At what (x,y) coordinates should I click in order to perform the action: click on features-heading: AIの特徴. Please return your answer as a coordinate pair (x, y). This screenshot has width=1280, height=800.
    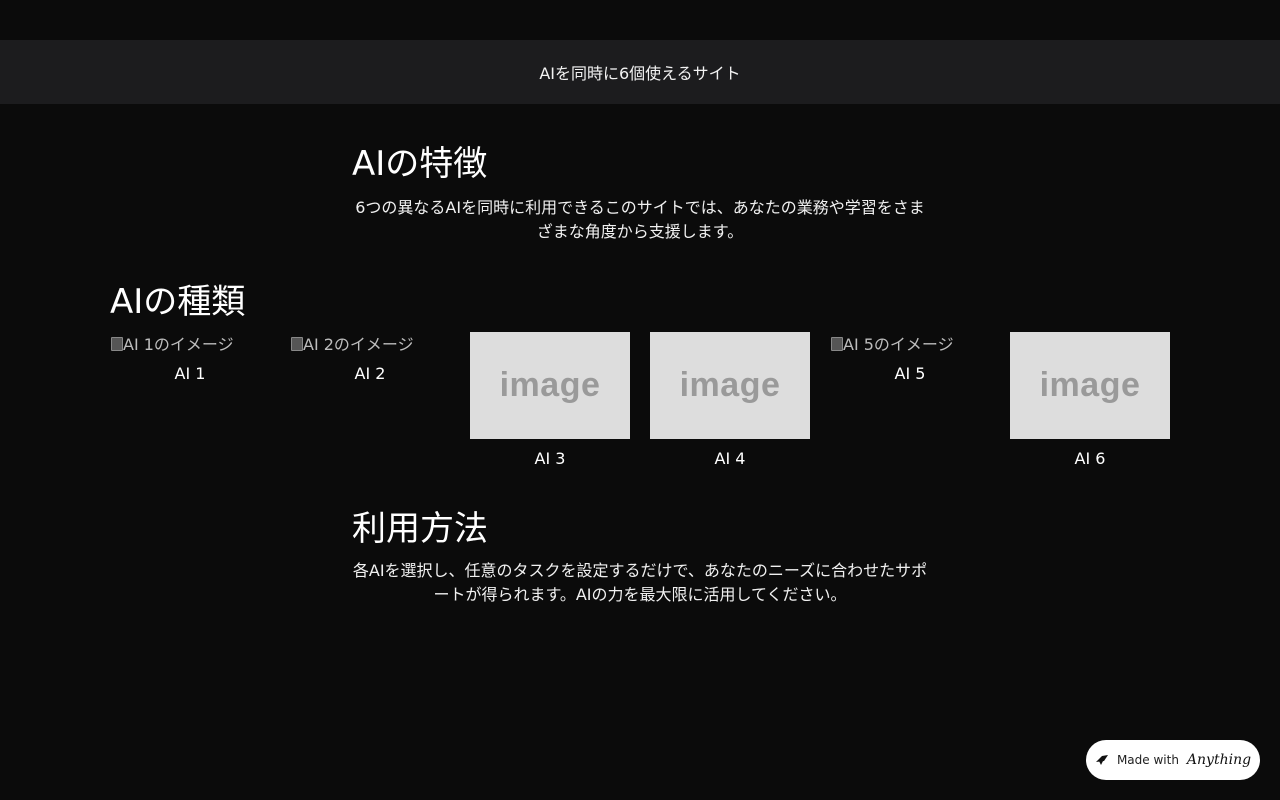
    Looking at the image, I should click on (420, 164).